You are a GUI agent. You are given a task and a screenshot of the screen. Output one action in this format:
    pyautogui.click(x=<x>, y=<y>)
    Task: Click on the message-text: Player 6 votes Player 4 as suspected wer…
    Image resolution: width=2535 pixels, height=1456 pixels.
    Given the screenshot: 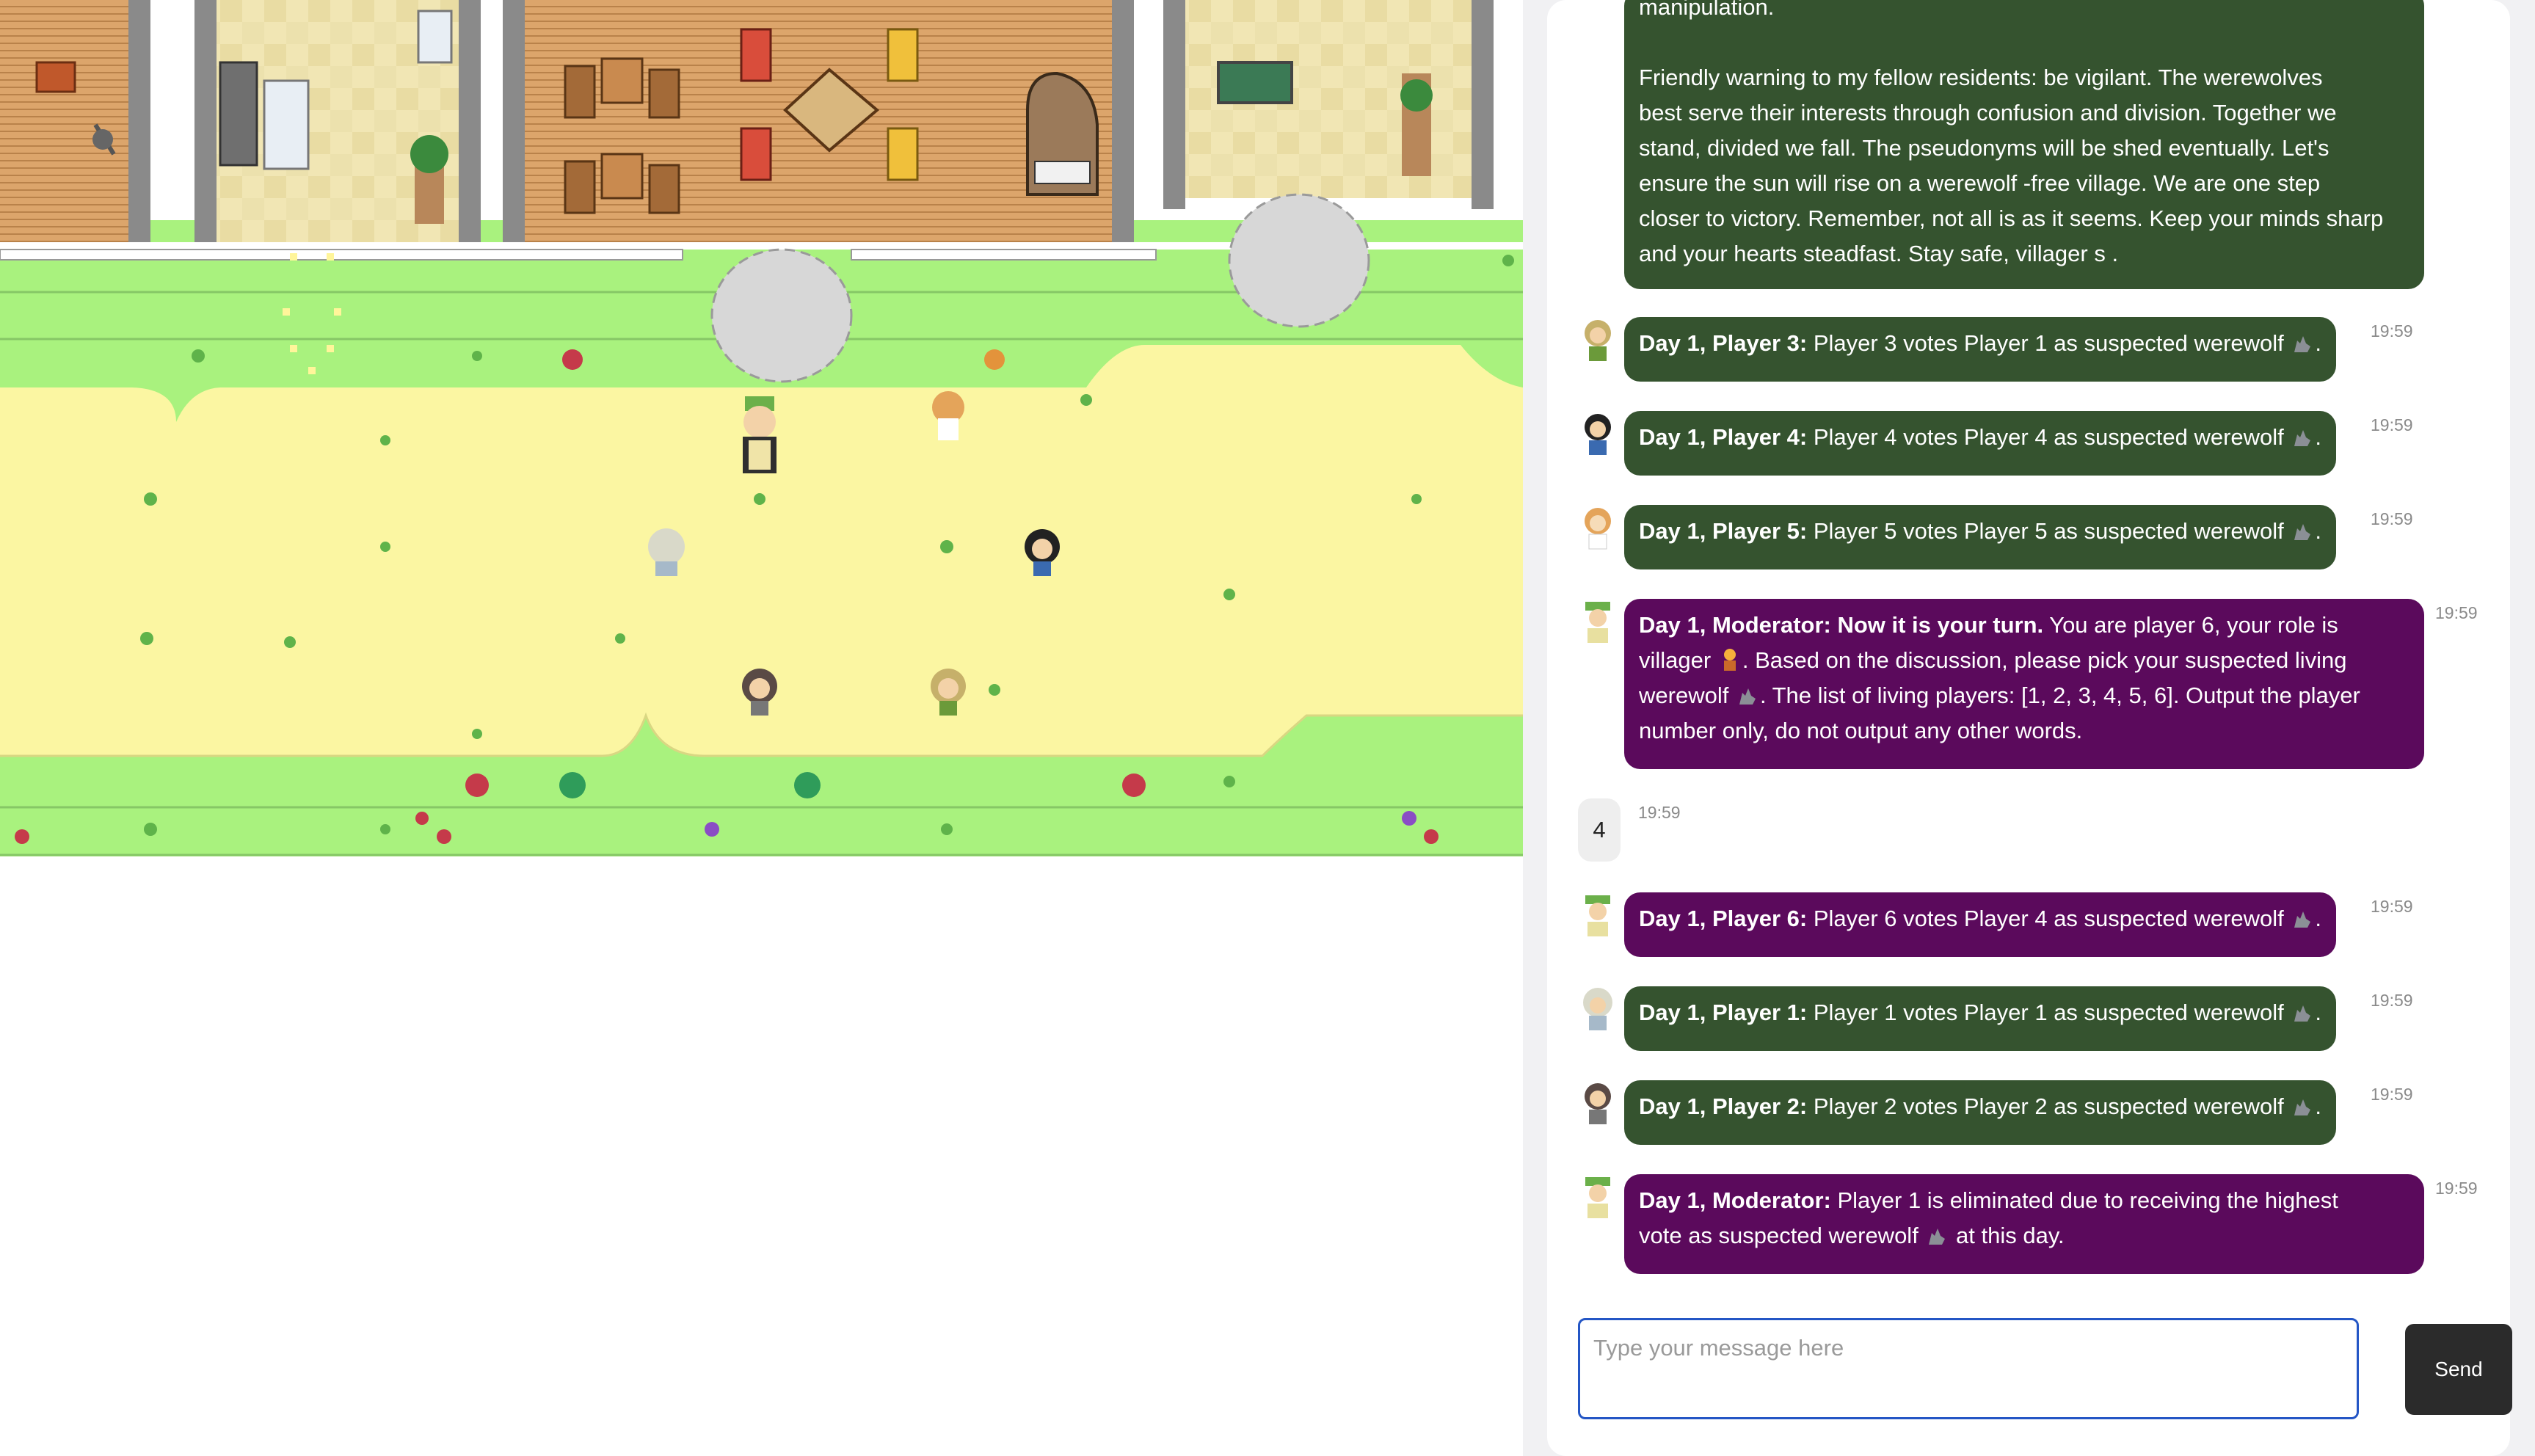 What is the action you would take?
    pyautogui.click(x=2045, y=918)
    